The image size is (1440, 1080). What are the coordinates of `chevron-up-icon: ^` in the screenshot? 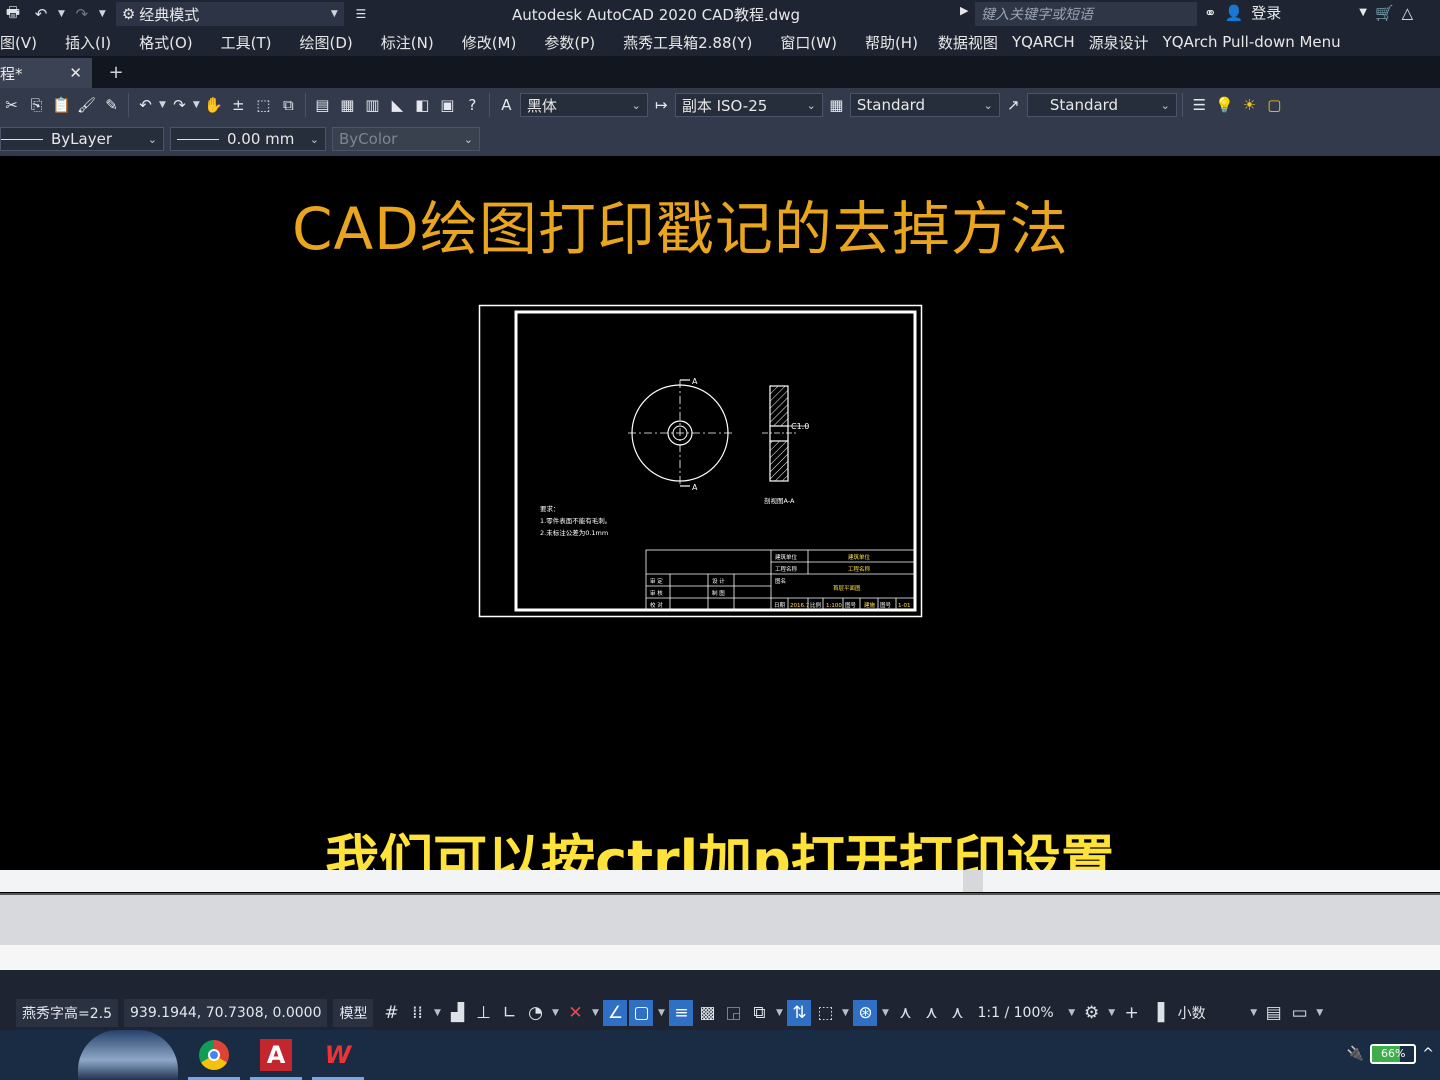 It's located at (1428, 1054).